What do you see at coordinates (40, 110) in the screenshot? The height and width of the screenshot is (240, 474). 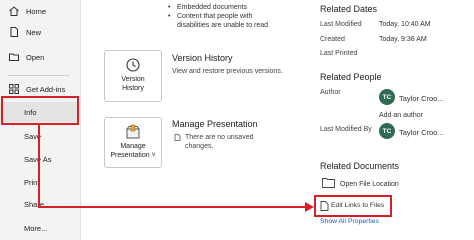 I see `info-highlight-box` at bounding box center [40, 110].